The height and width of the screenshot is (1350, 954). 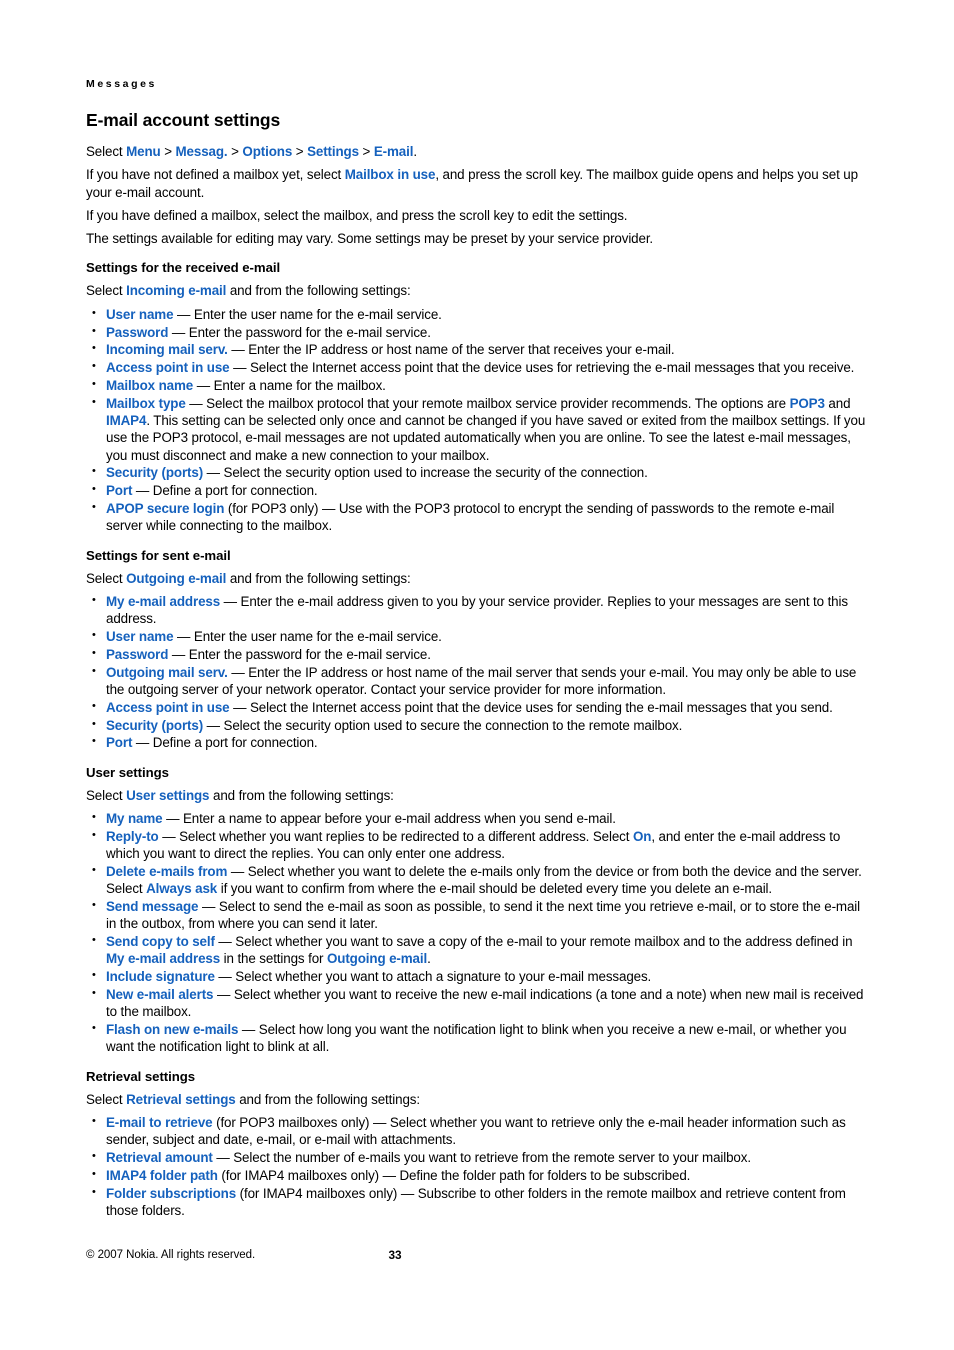 What do you see at coordinates (160, 941) in the screenshot?
I see `setting-term: Send copy to self` at bounding box center [160, 941].